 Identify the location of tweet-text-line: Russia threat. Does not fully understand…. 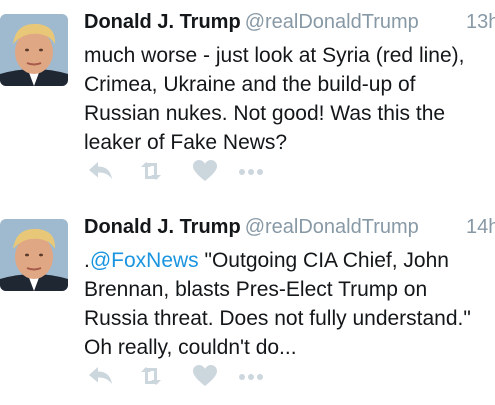
(277, 318).